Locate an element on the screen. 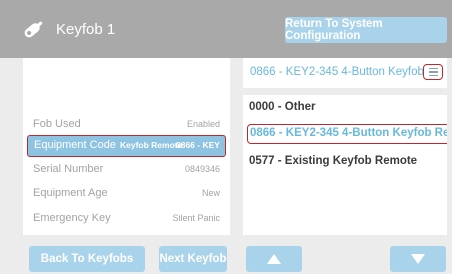 The height and width of the screenshot is (274, 452). field-value: Enabled is located at coordinates (203, 124).